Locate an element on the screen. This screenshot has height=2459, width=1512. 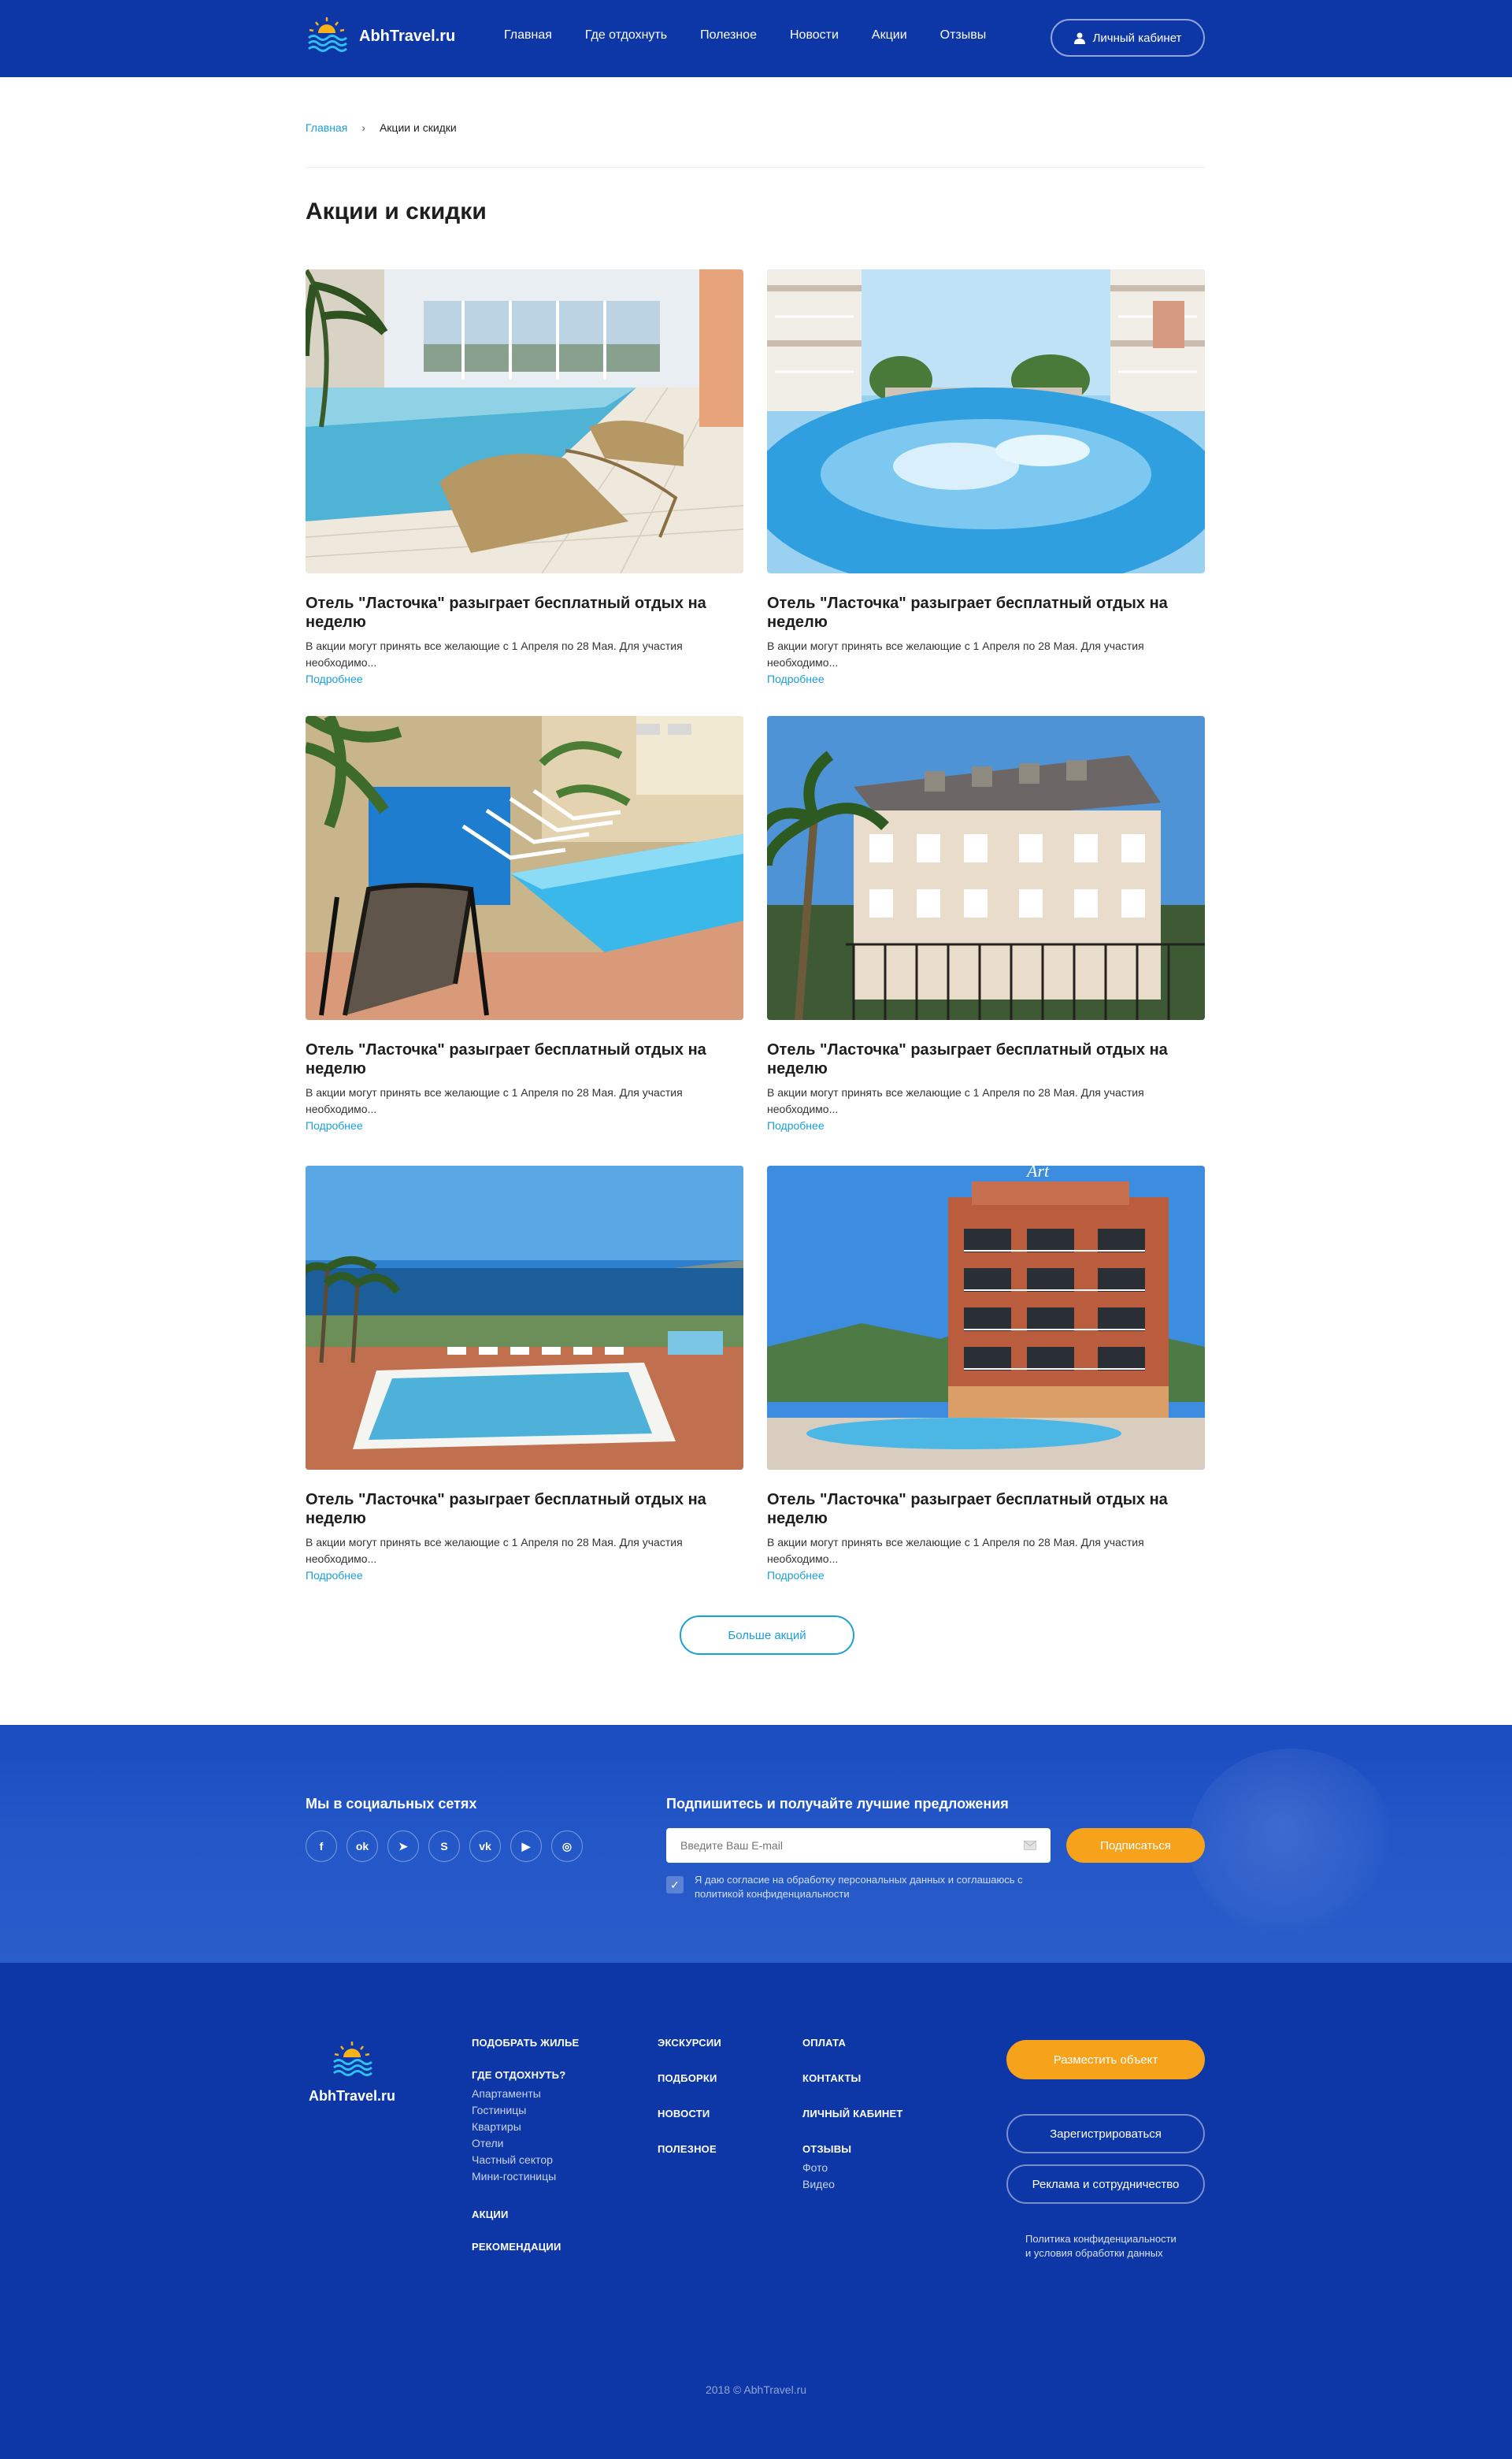
personal-cabinet-label: Личный кабинет is located at coordinates (1137, 38).